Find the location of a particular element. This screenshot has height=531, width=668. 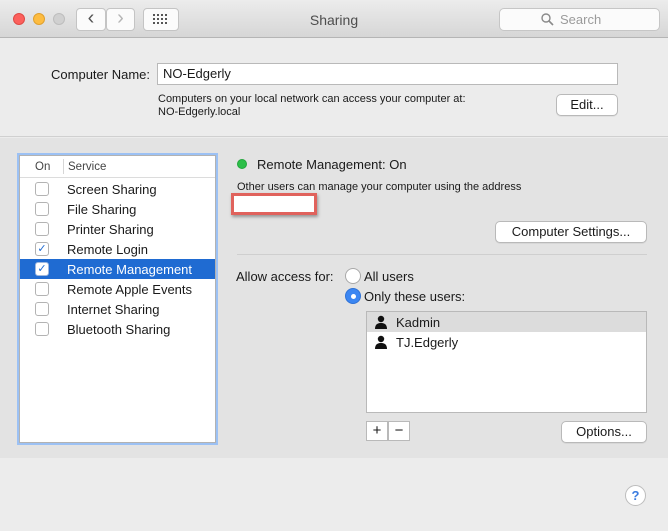

service-row-bluetooth-sharing: Bluetooth Sharing is located at coordinates (117, 329).